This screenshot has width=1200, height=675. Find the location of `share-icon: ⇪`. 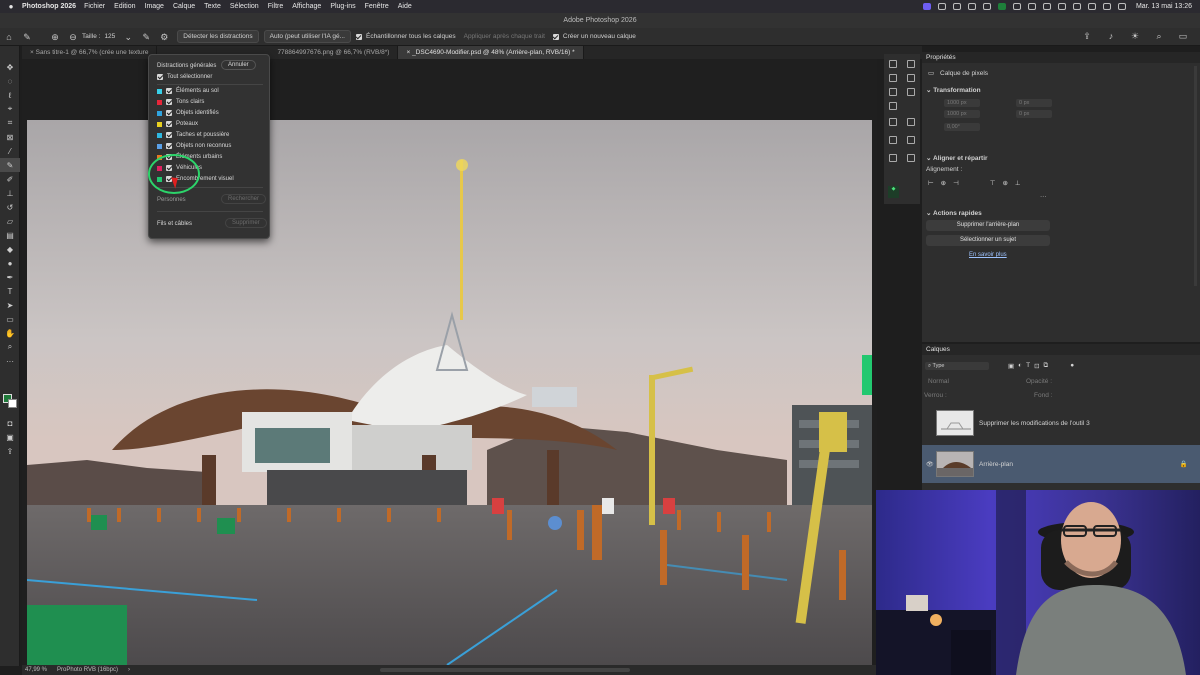

share-icon: ⇪ is located at coordinates (10, 451).